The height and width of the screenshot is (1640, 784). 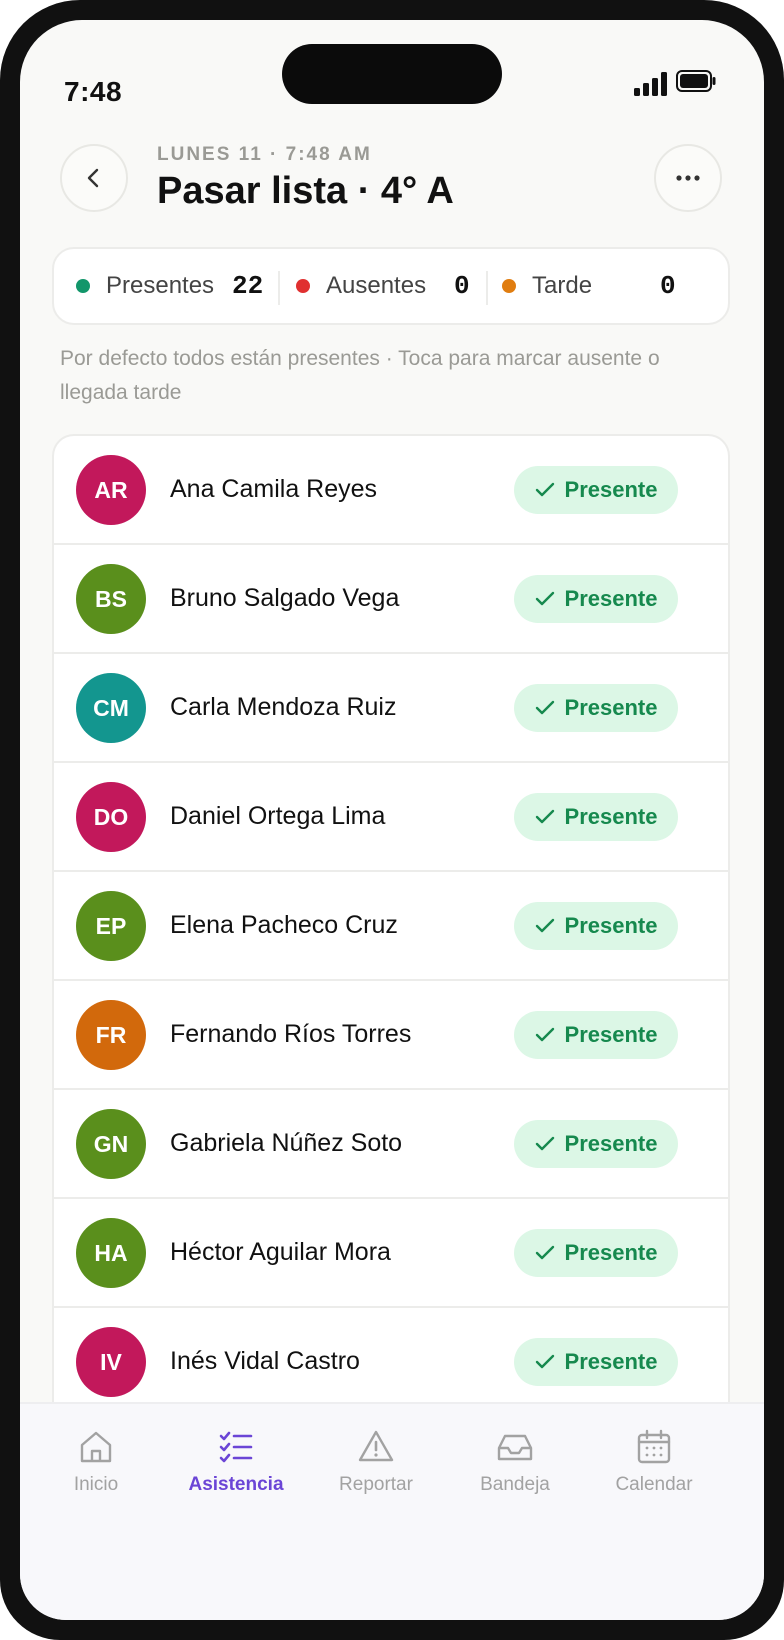 What do you see at coordinates (515, 1484) in the screenshot?
I see `tab-label: Bandeja` at bounding box center [515, 1484].